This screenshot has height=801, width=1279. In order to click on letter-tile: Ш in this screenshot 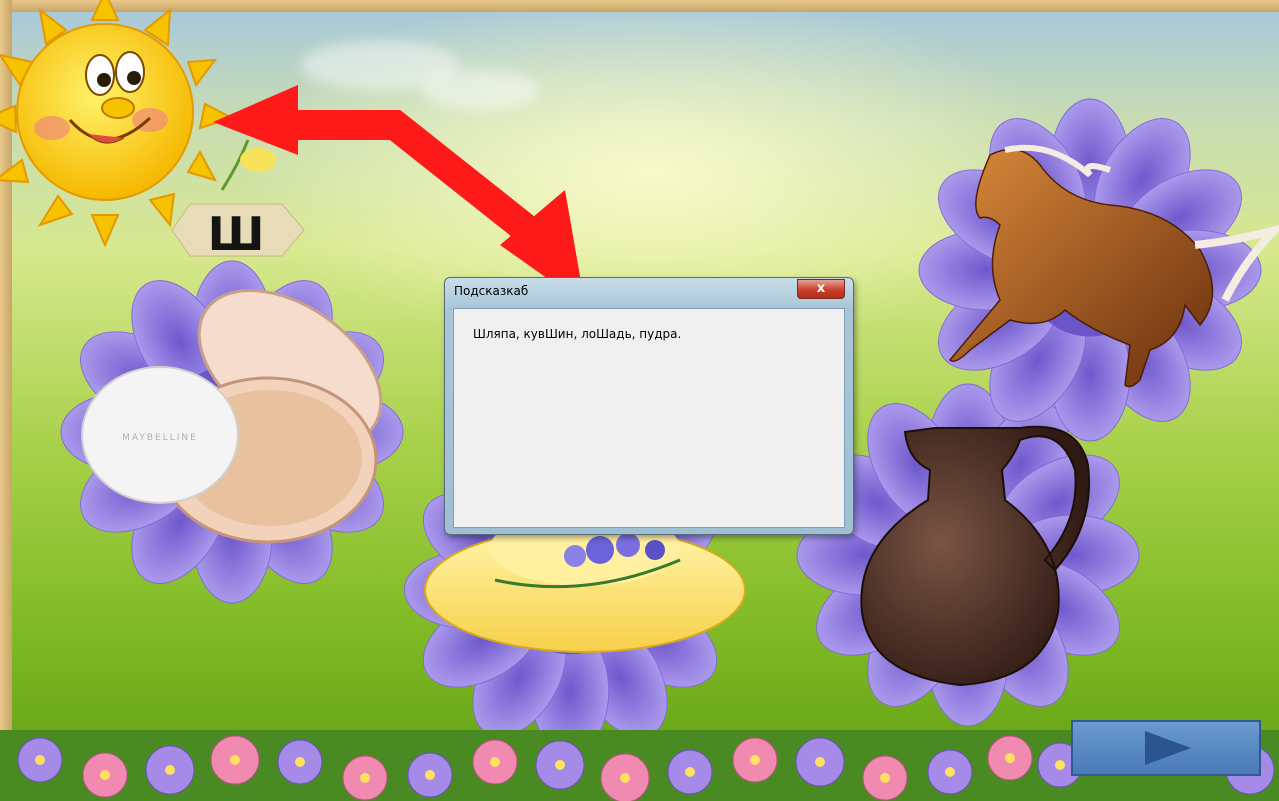, I will do `click(238, 232)`.